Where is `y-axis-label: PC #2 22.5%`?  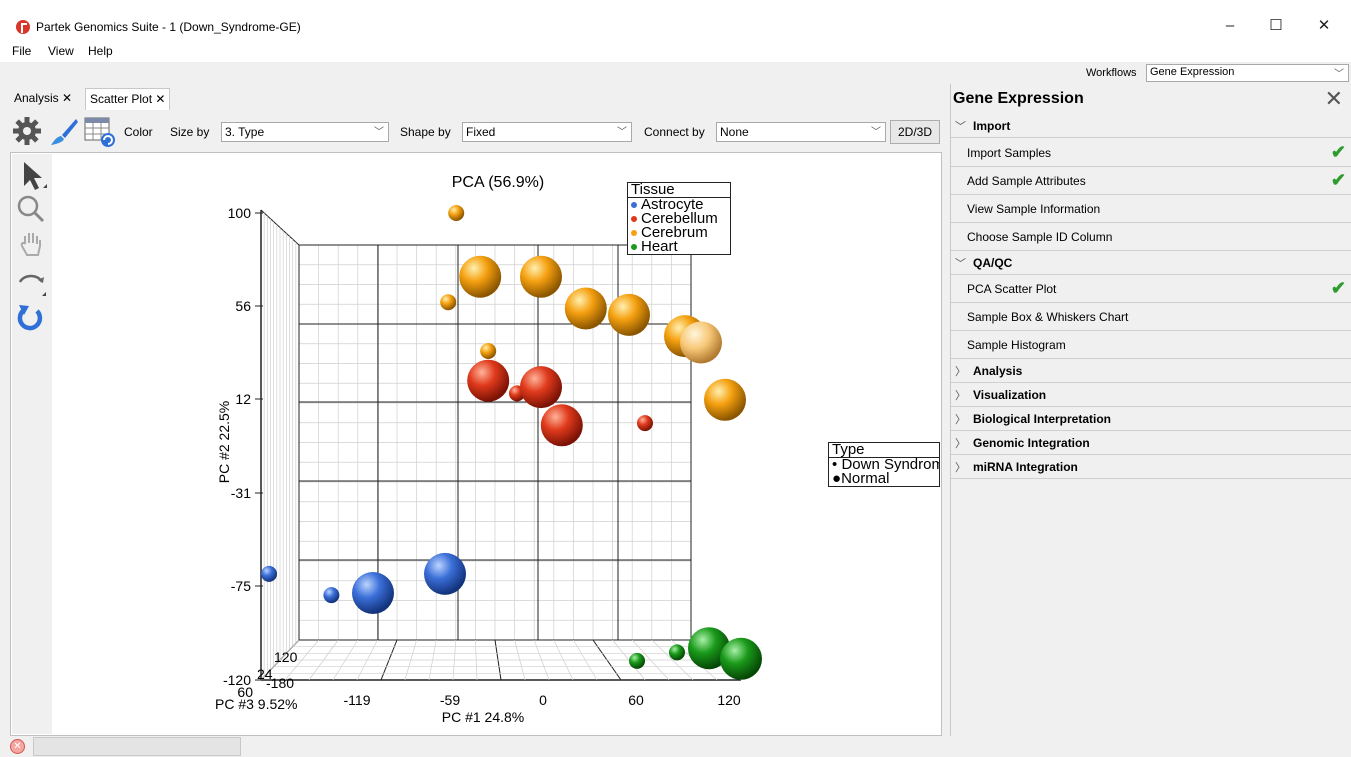 y-axis-label: PC #2 22.5% is located at coordinates (224, 442).